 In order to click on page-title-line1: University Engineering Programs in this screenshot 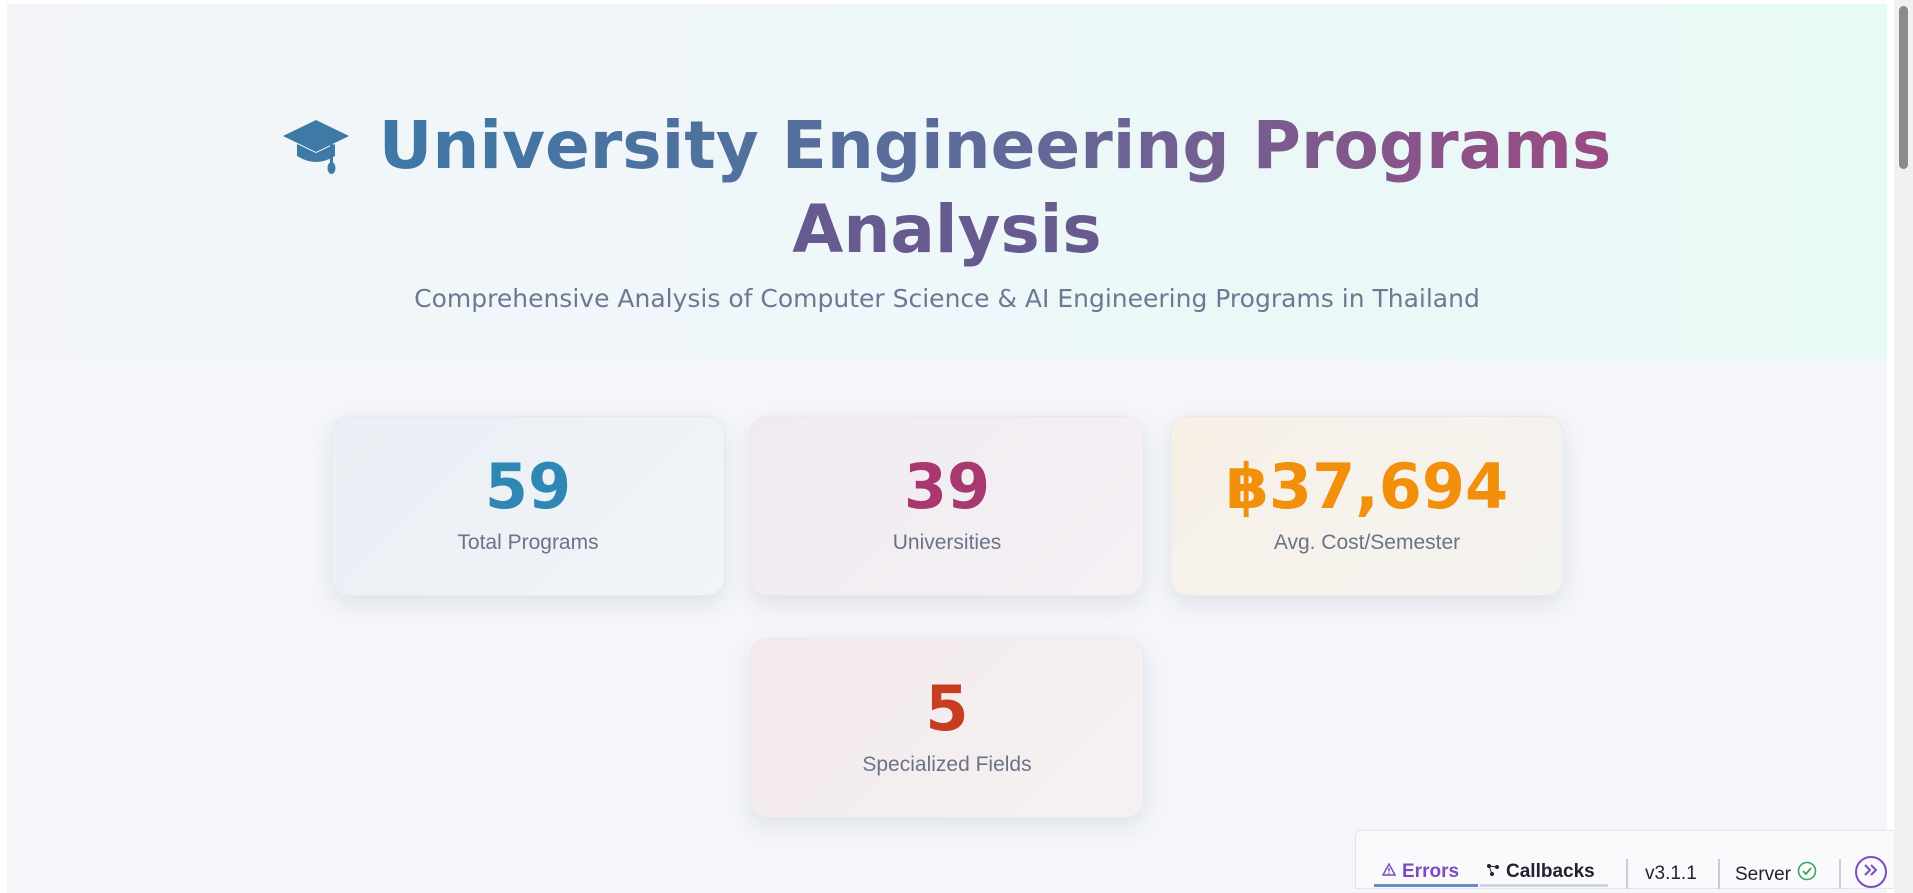, I will do `click(995, 146)`.